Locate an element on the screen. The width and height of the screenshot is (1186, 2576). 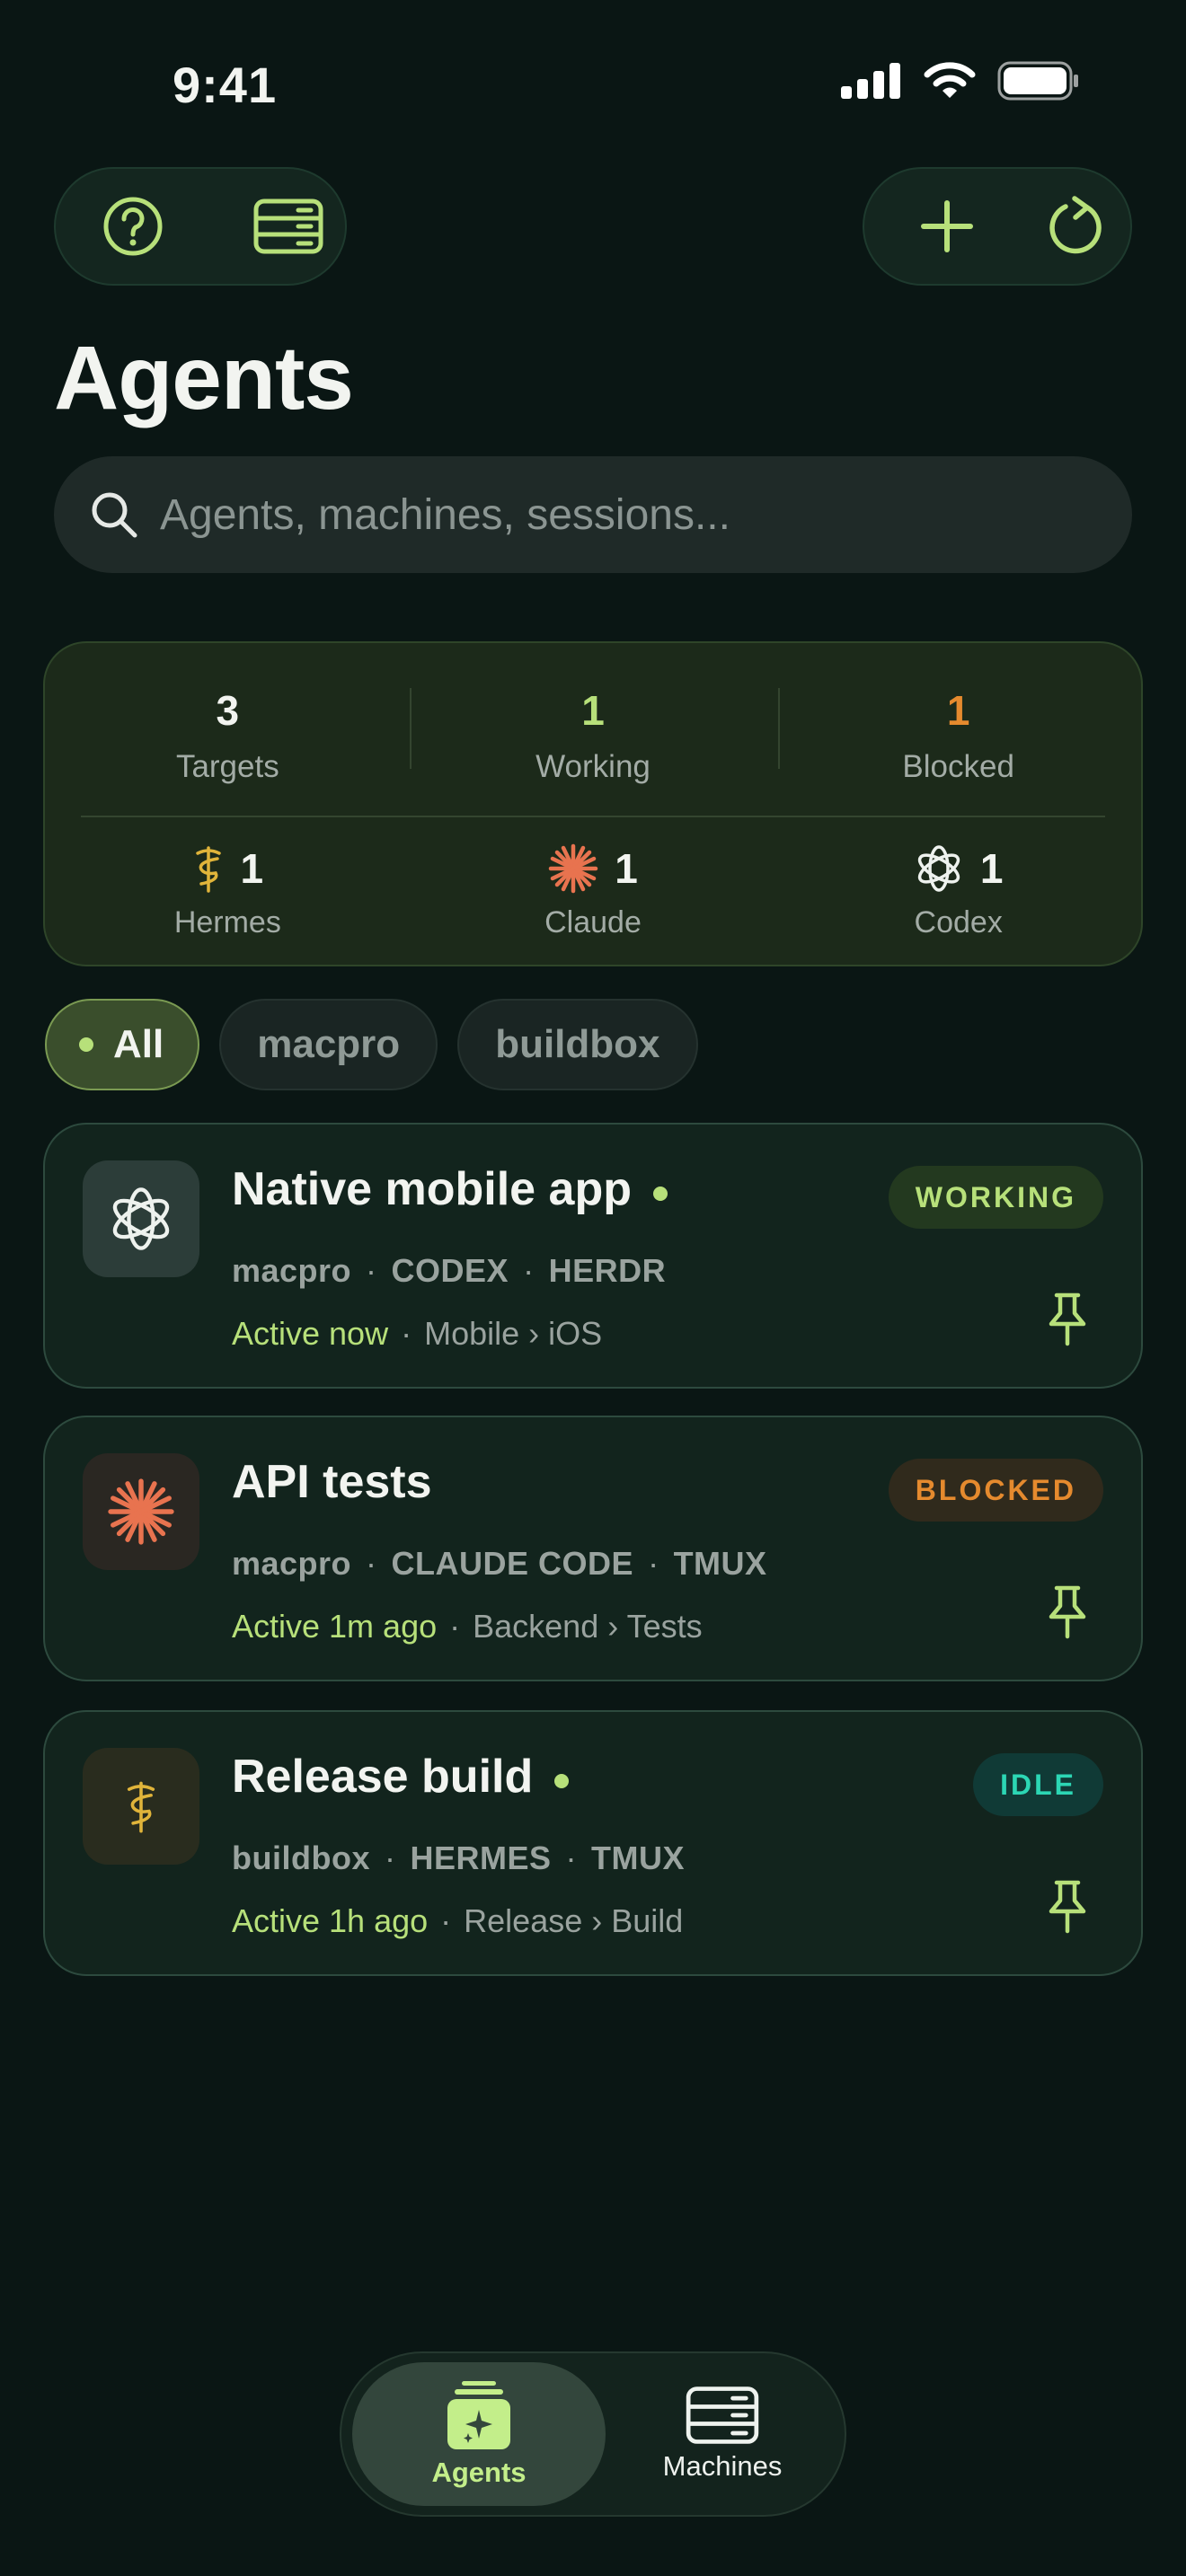
tool-name: HERMES is located at coordinates (481, 1857).